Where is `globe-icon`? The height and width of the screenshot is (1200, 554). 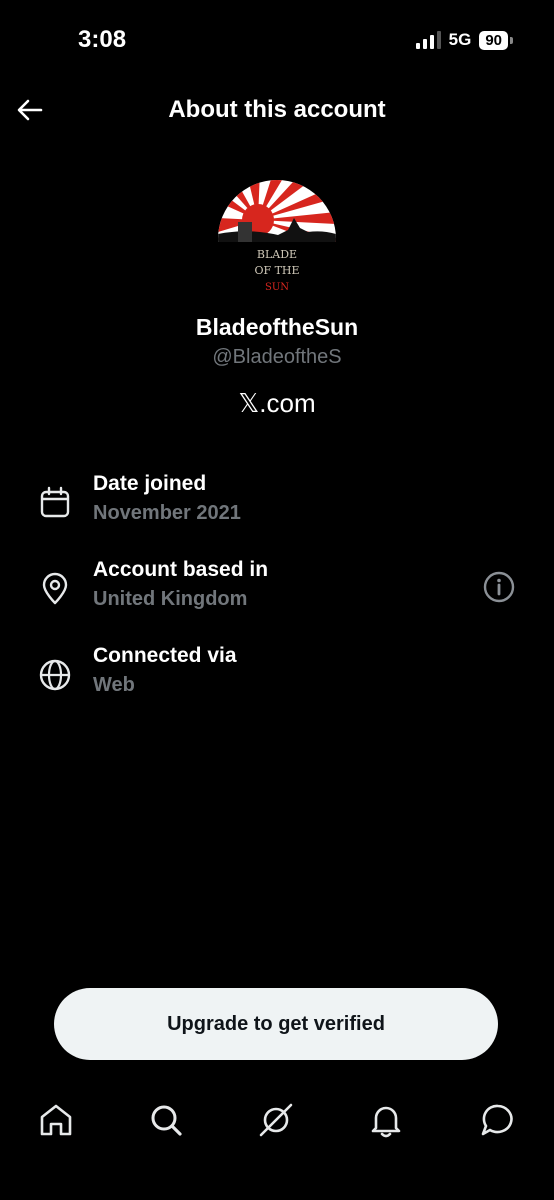 globe-icon is located at coordinates (55, 675).